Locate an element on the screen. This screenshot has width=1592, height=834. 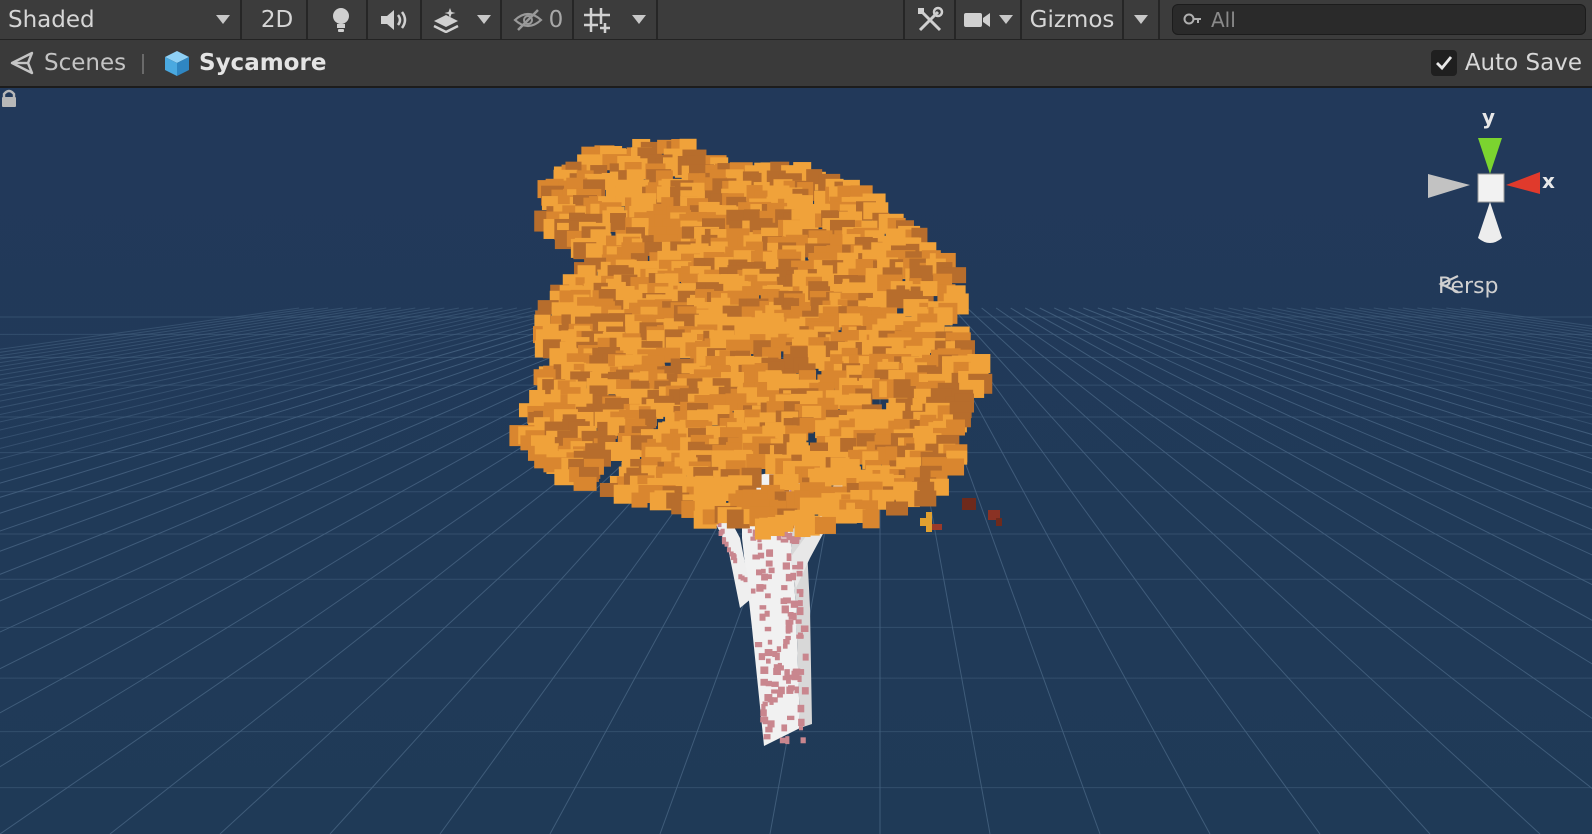
camera-settings-button is located at coordinates (977, 19).